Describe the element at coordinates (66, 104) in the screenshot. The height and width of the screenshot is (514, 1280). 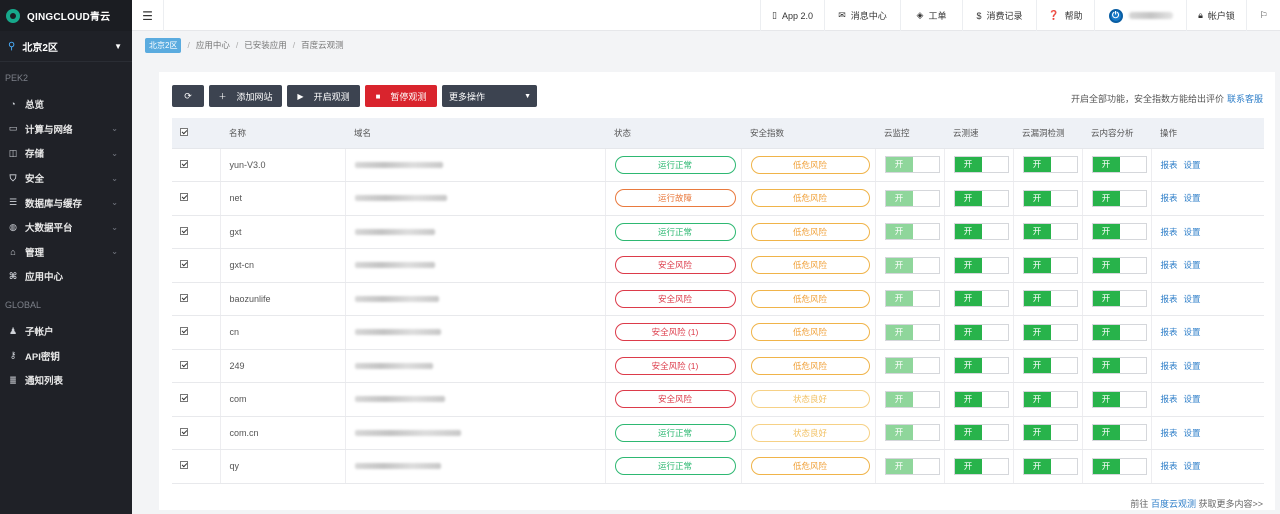
I see `sidebar-item: ◔ 总览` at that location.